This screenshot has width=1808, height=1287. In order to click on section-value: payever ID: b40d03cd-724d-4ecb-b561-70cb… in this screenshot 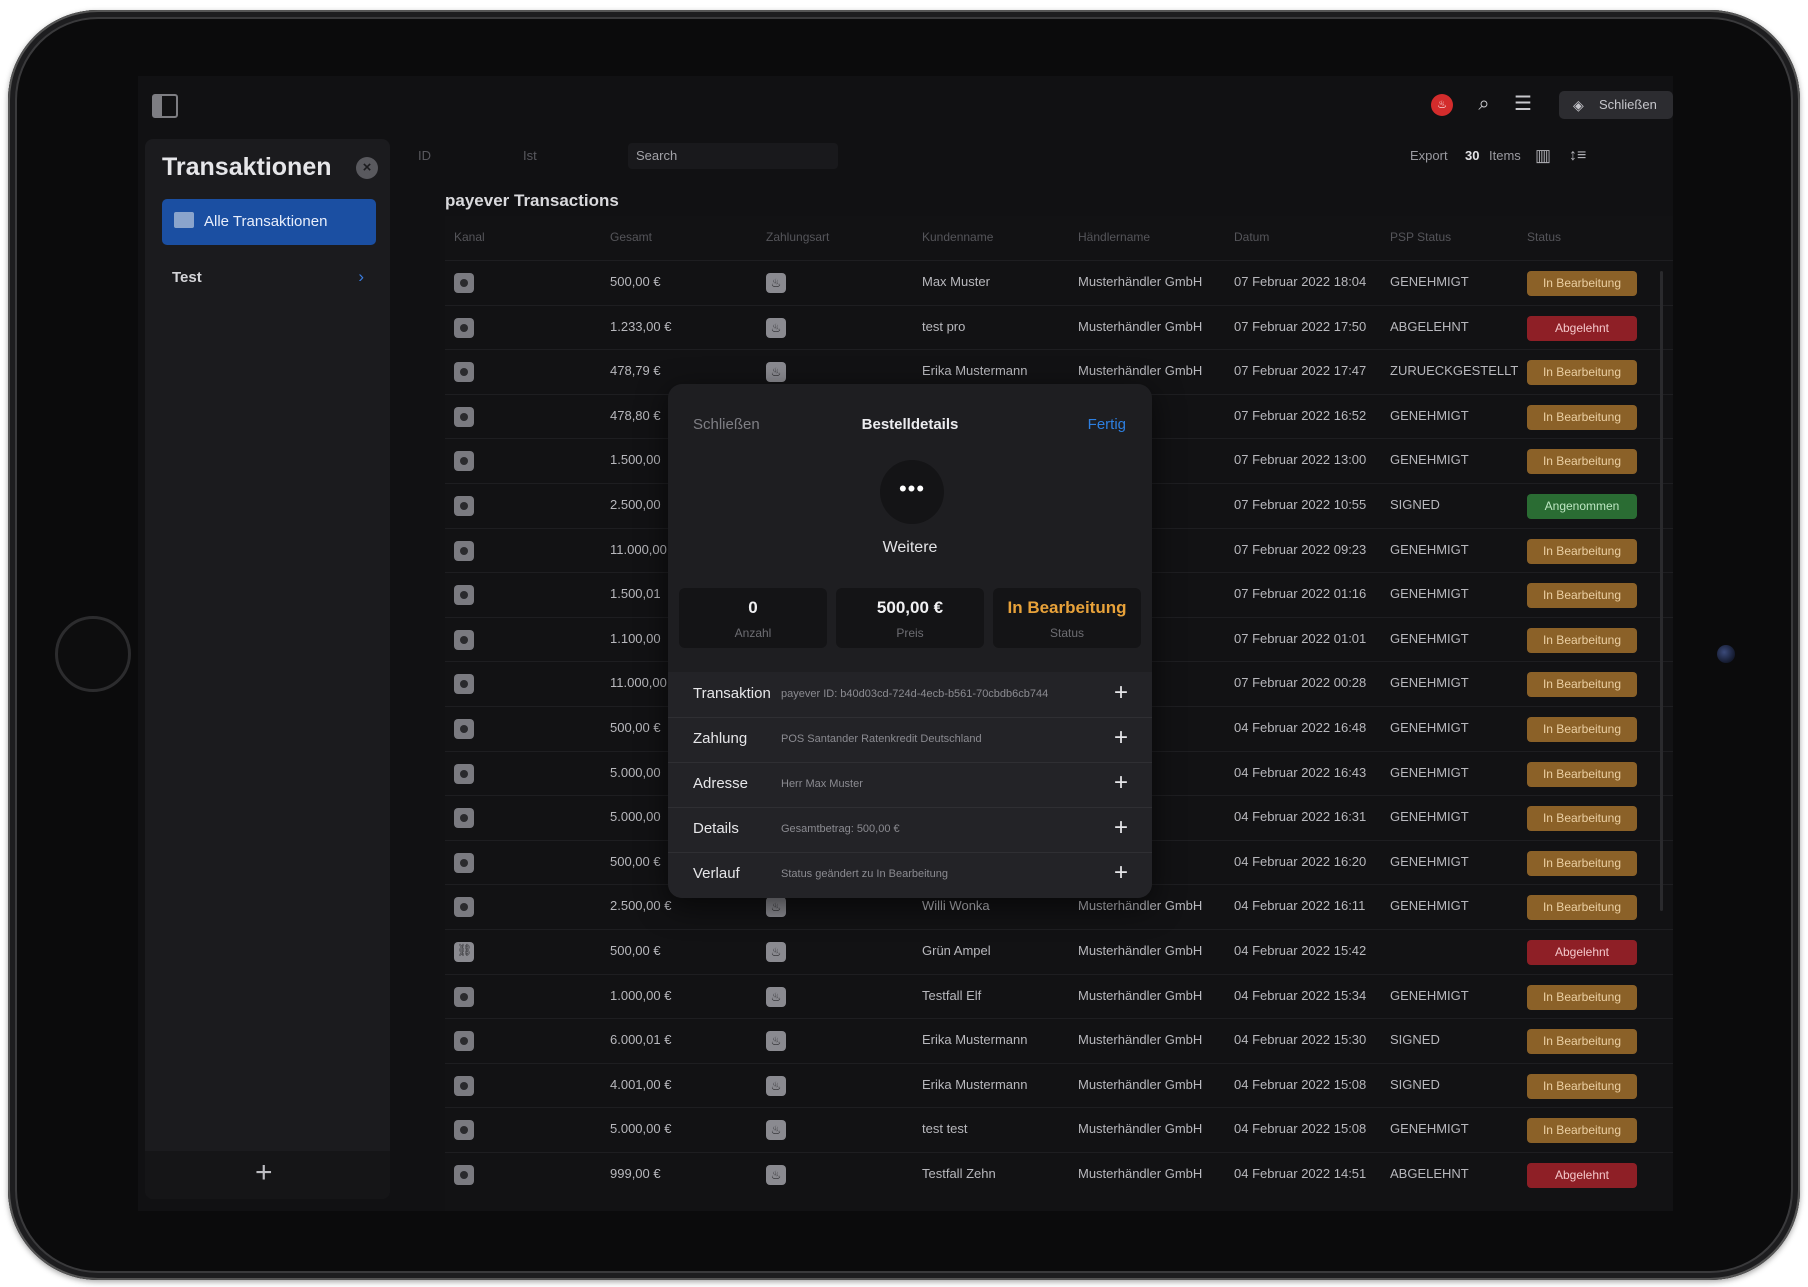, I will do `click(915, 694)`.